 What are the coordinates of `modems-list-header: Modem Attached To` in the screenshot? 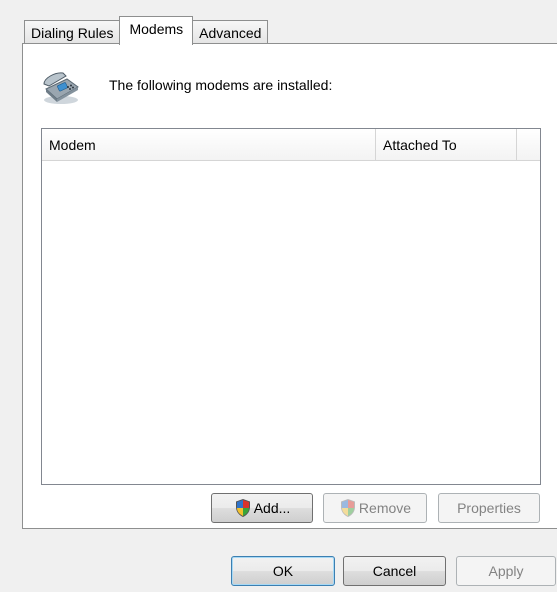 It's located at (291, 145).